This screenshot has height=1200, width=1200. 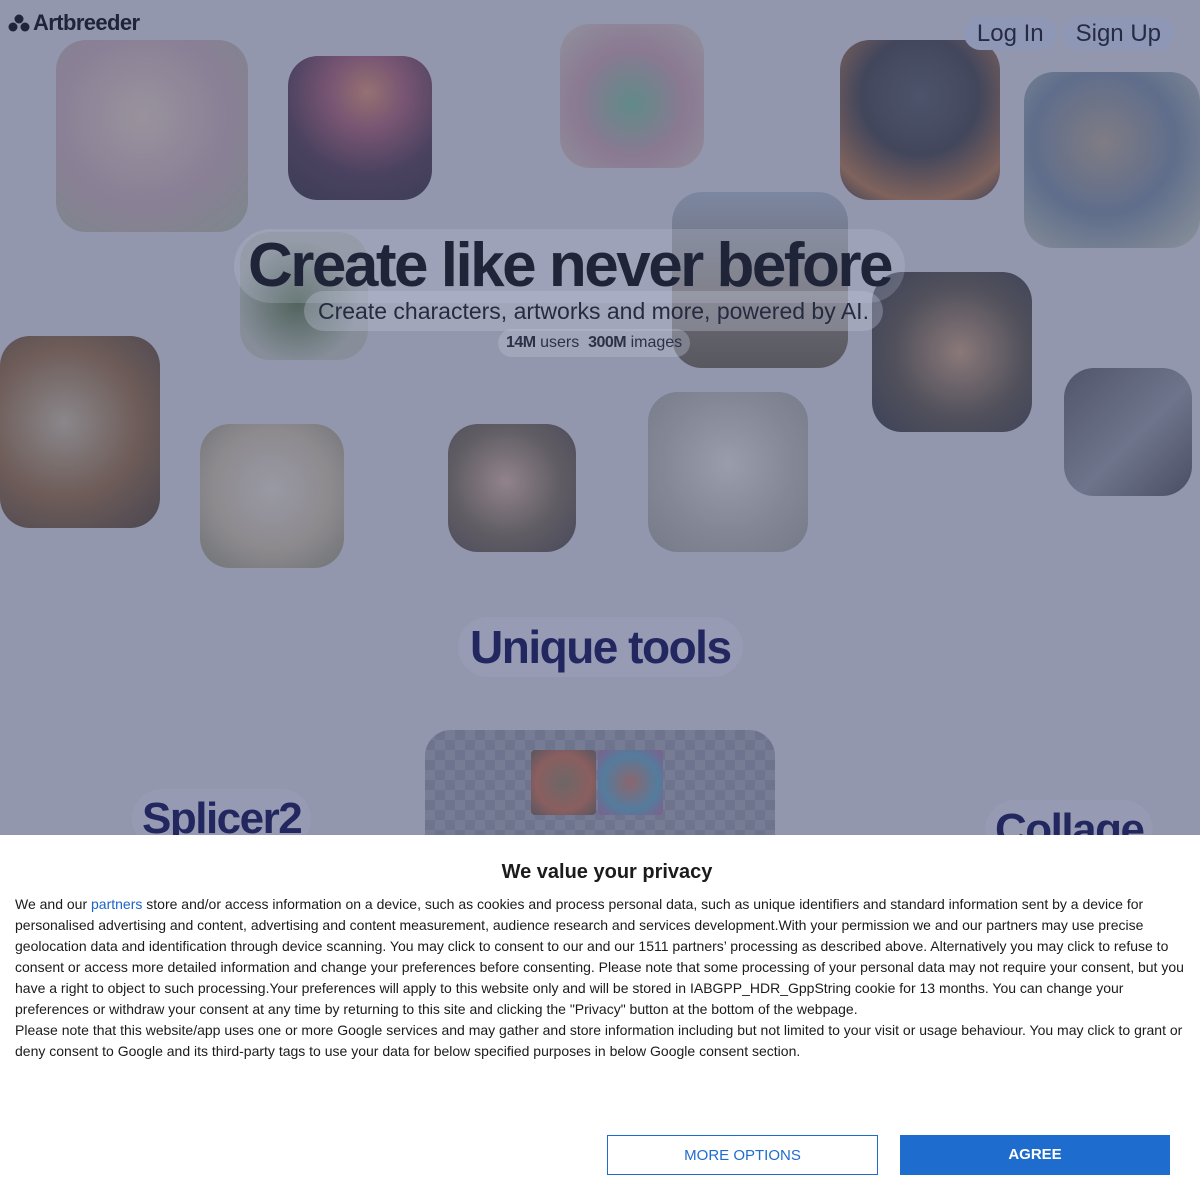 What do you see at coordinates (19, 23) in the screenshot?
I see `logo-icon` at bounding box center [19, 23].